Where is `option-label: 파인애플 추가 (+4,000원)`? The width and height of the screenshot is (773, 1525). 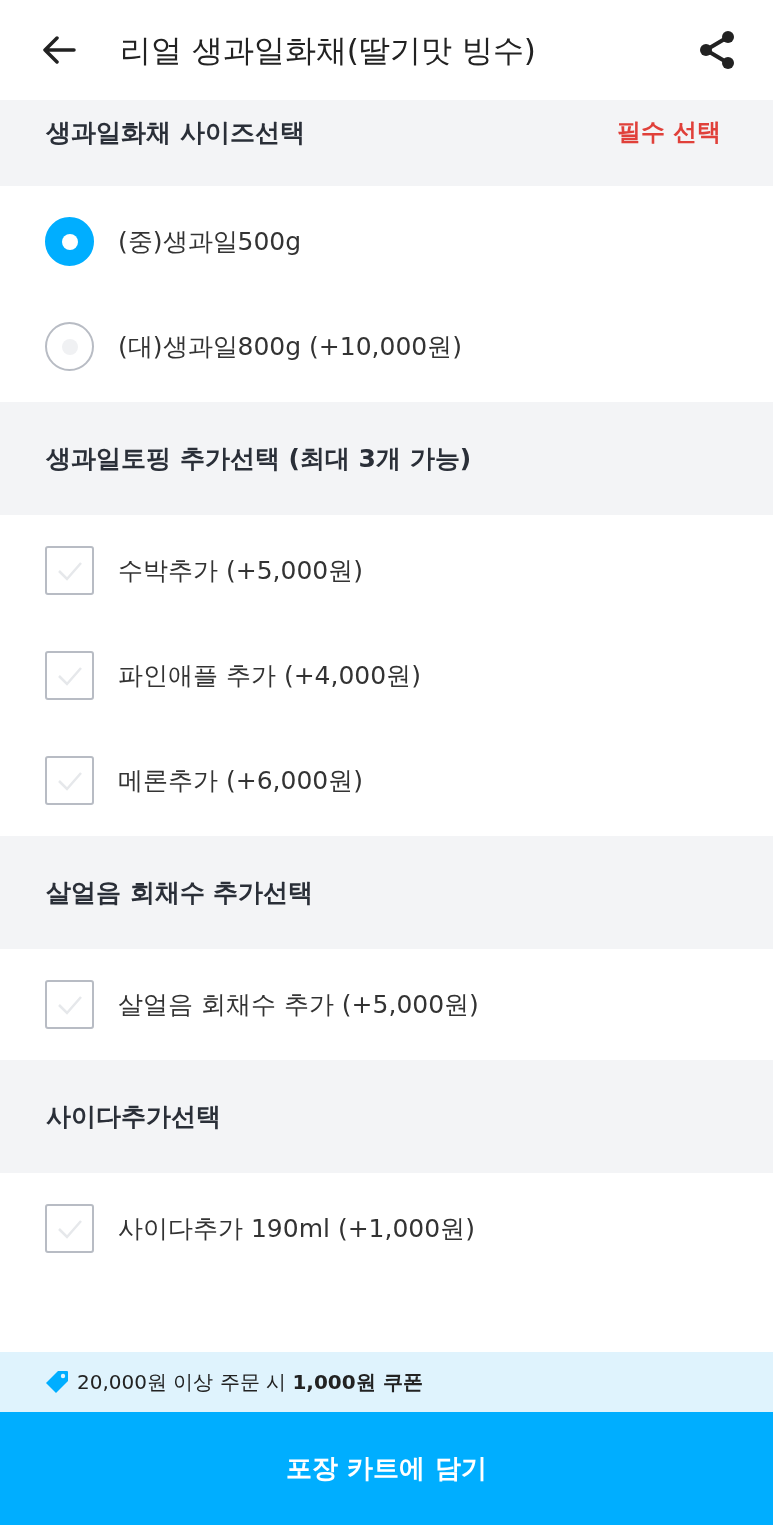 option-label: 파인애플 추가 (+4,000원) is located at coordinates (269, 675).